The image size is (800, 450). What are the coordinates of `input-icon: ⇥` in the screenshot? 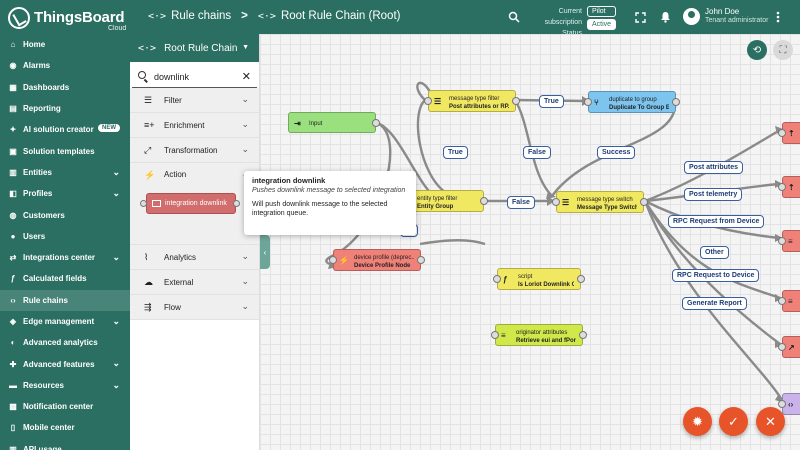 It's located at (297, 123).